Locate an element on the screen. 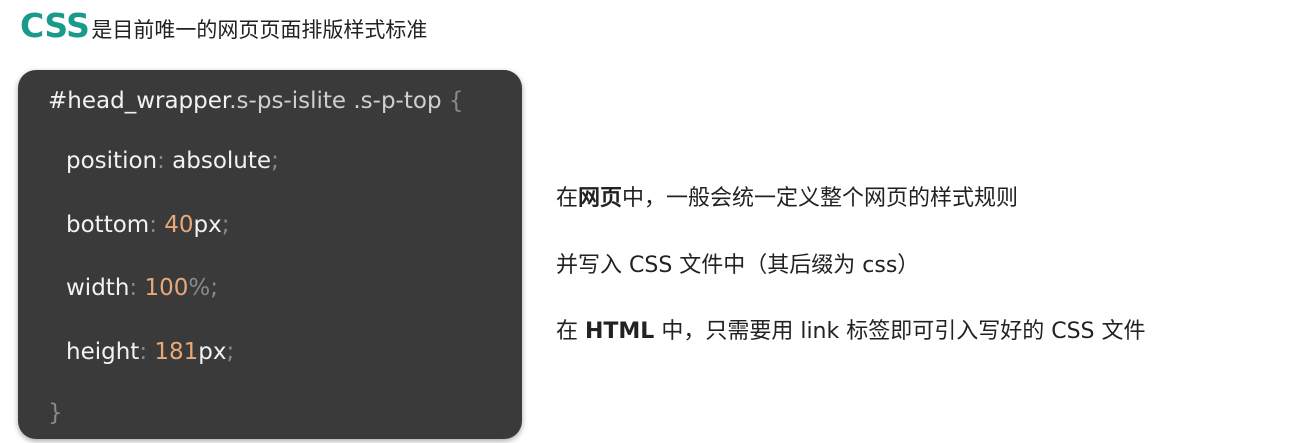  note-line-2: 并写入 CSS 文件中（其后缀为 css） is located at coordinates (737, 266).